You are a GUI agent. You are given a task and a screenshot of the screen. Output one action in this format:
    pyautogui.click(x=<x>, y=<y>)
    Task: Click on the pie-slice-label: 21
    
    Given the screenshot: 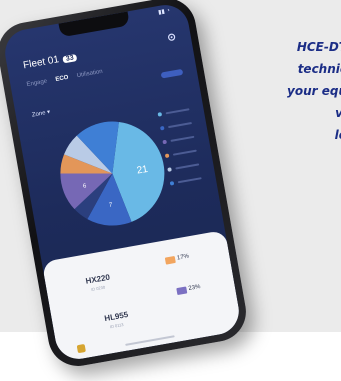 What is the action you would take?
    pyautogui.click(x=142, y=170)
    